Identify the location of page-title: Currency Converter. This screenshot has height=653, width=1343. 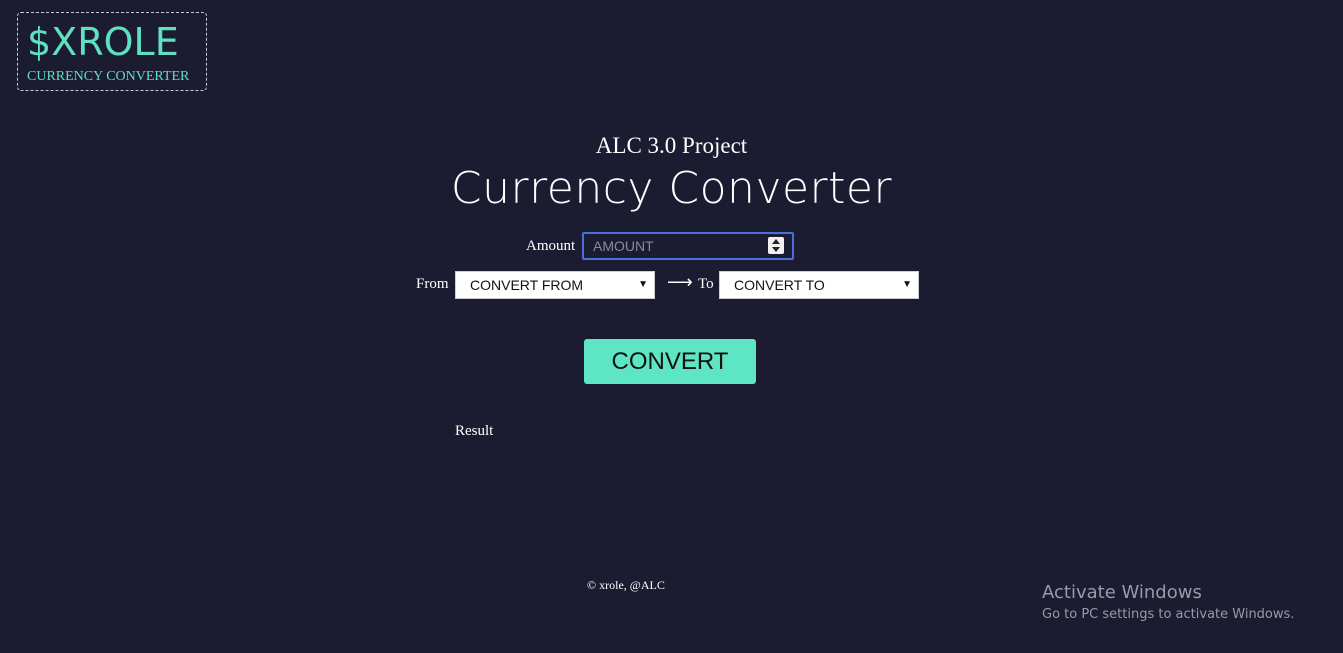
(671, 188).